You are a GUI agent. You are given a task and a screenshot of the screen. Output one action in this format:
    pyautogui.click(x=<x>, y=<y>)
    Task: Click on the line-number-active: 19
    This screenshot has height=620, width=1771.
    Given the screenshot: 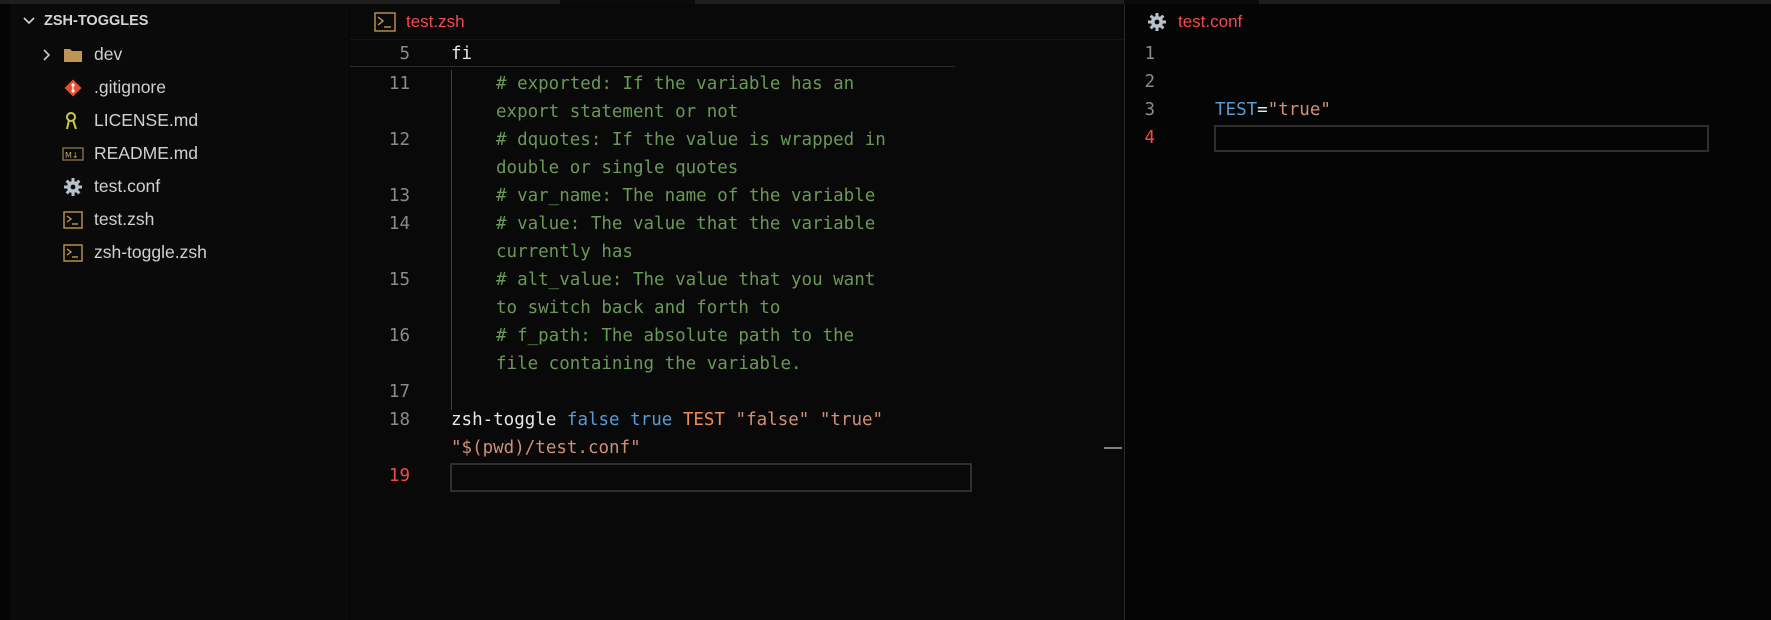 What is the action you would take?
    pyautogui.click(x=399, y=476)
    